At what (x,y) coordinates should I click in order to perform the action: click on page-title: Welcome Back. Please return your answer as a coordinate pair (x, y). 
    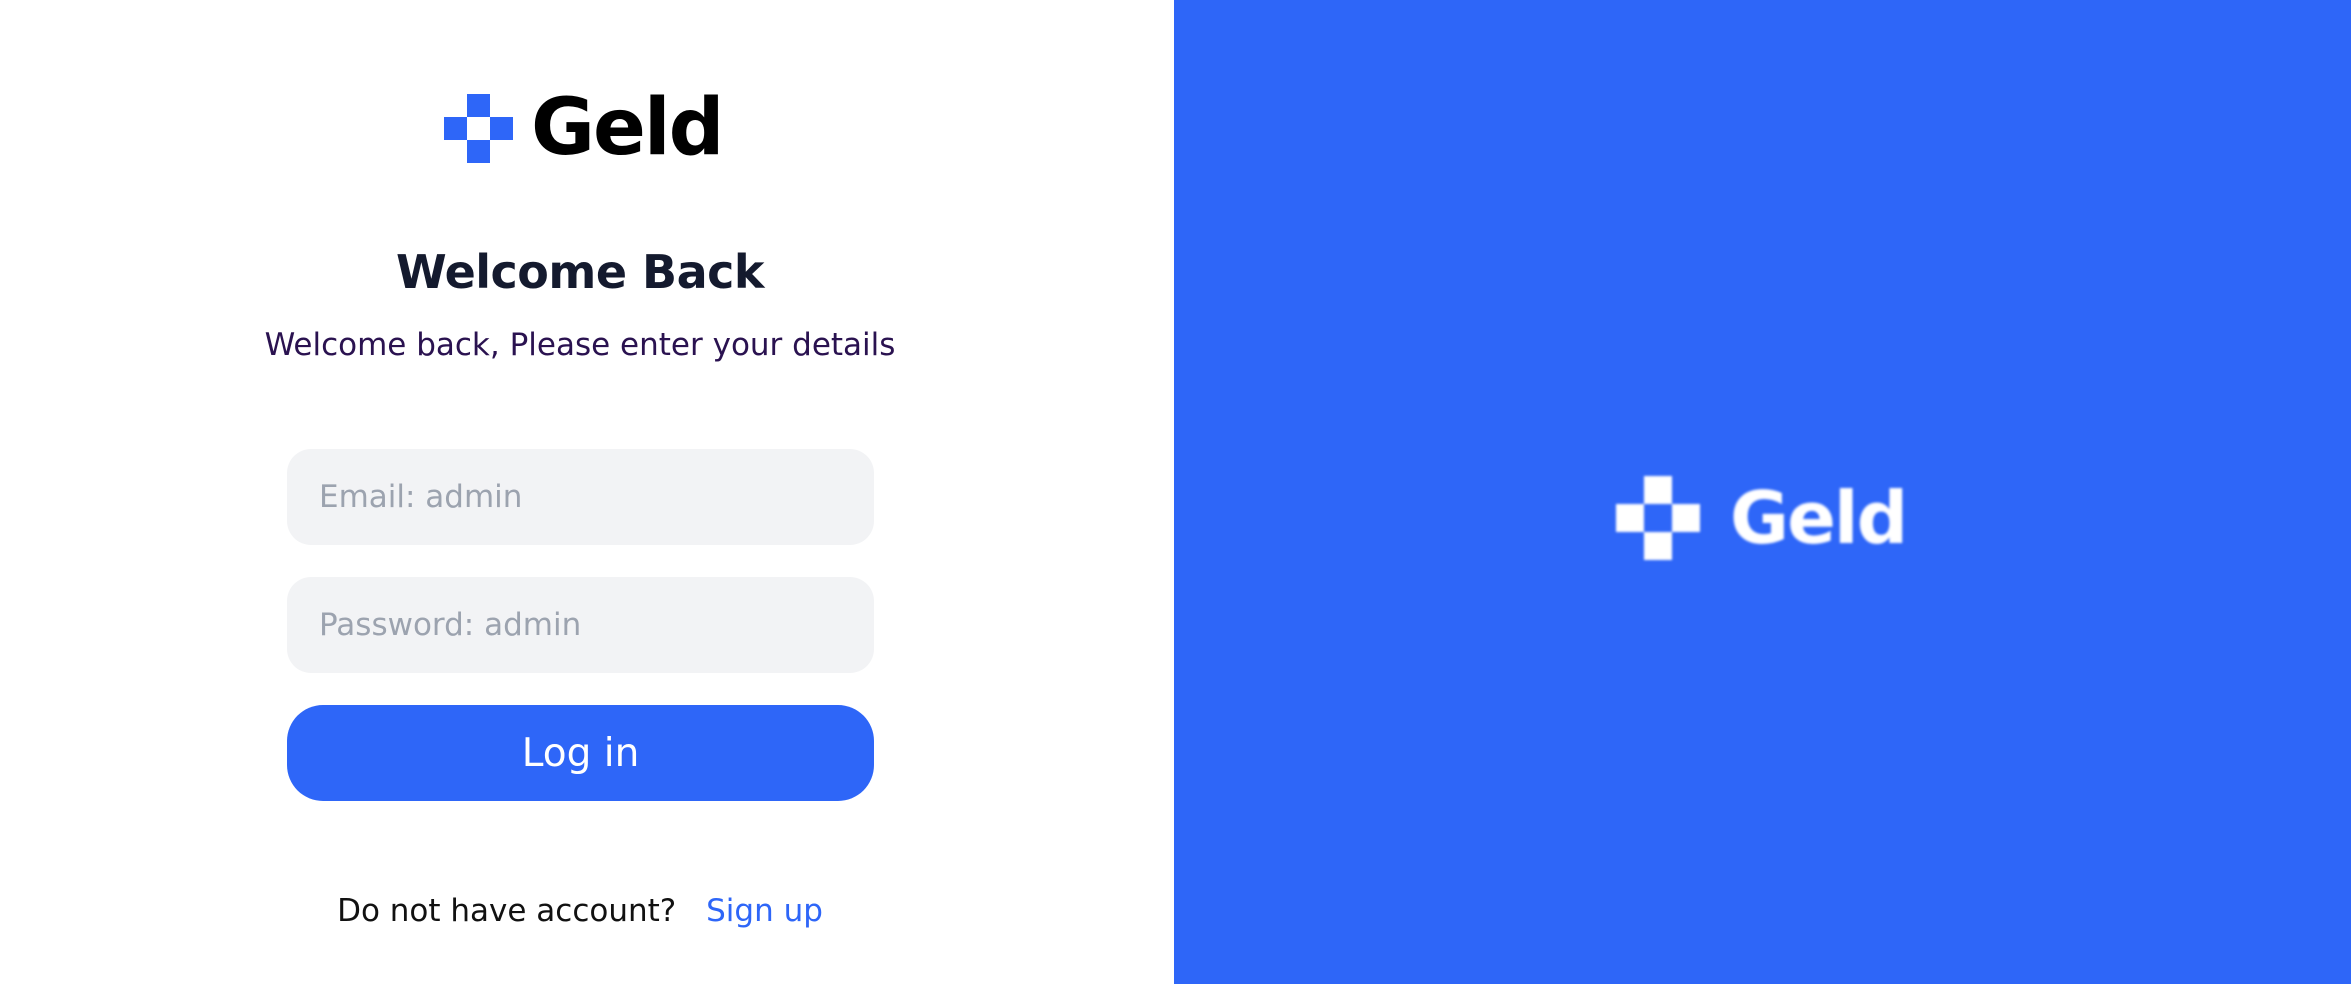
    Looking at the image, I should click on (580, 272).